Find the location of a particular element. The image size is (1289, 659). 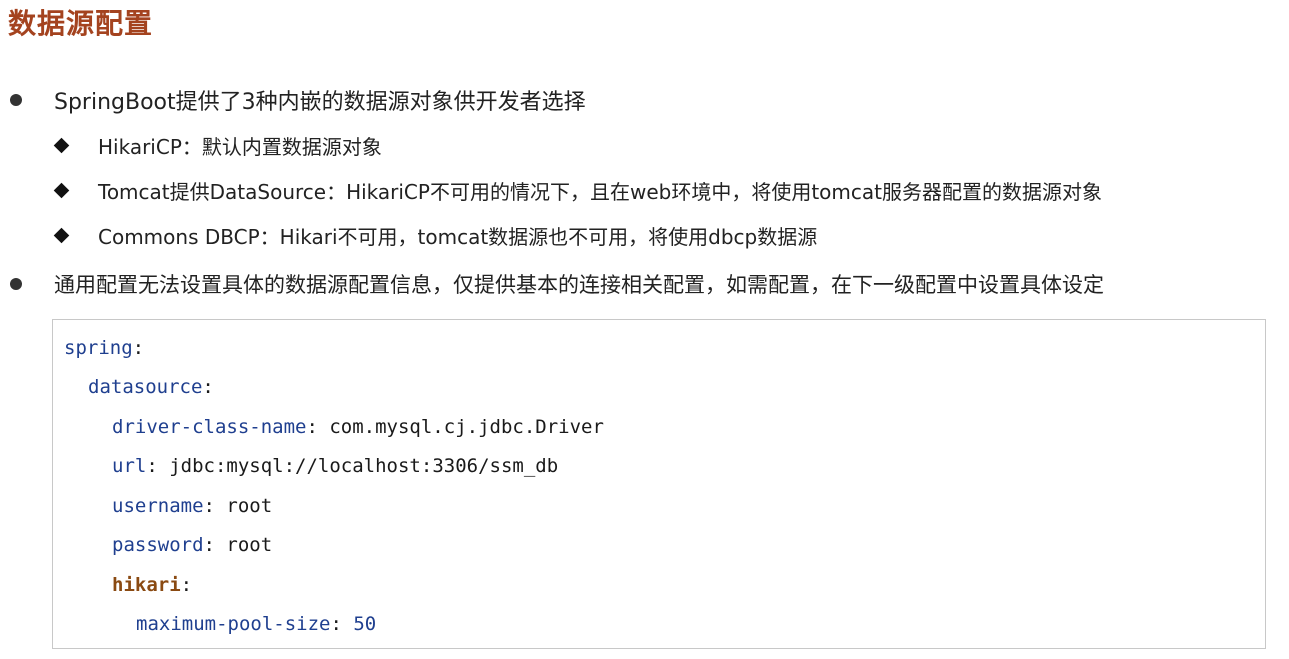

yaml-value: jdbc:mysql://localhost:3306/ssm_db is located at coordinates (364, 466).